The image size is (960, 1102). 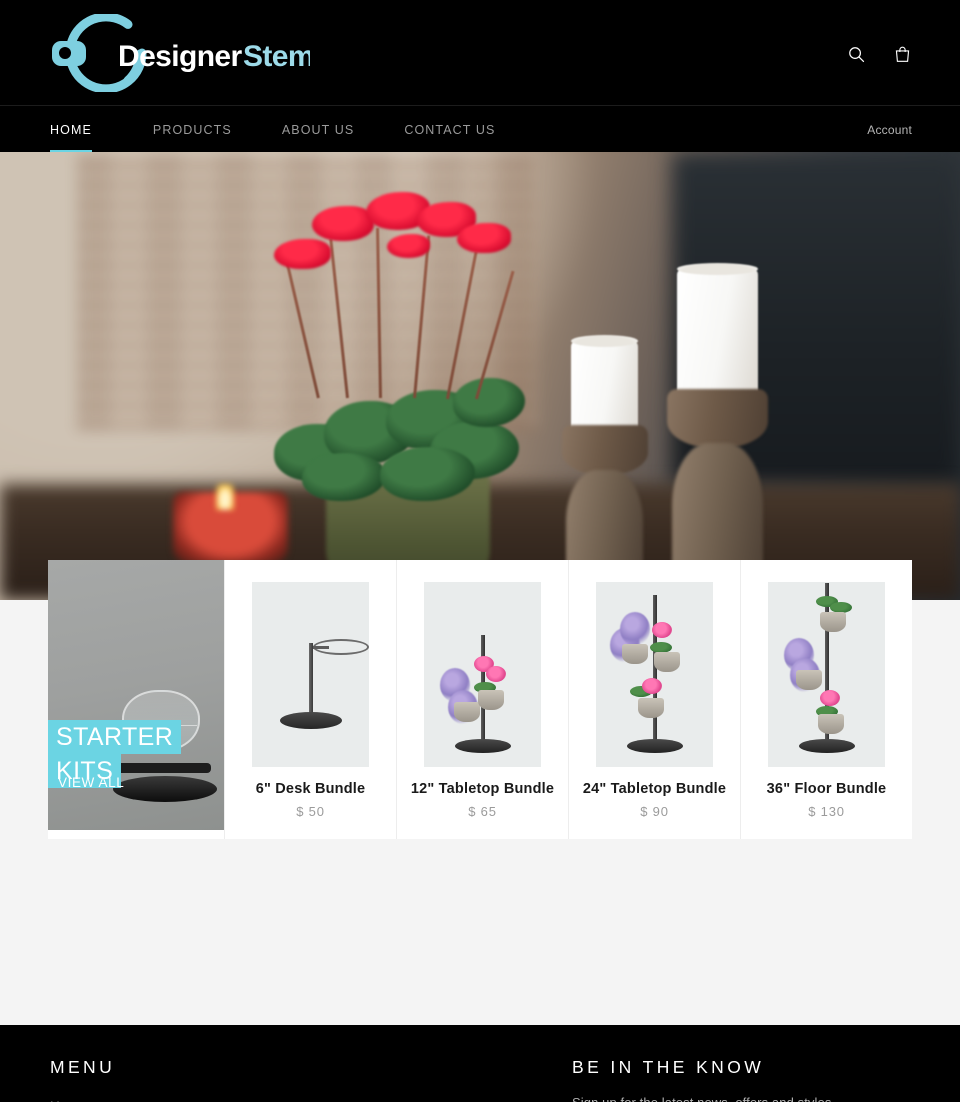 What do you see at coordinates (180, 56) in the screenshot?
I see `svg-text: Designer` at bounding box center [180, 56].